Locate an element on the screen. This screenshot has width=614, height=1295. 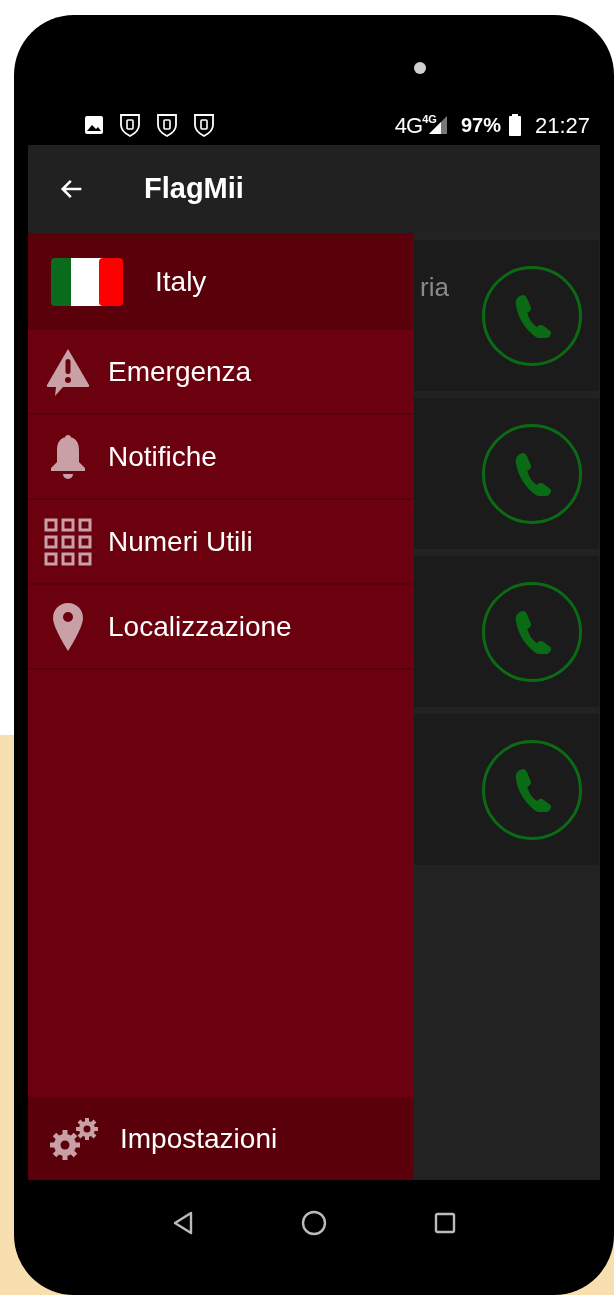
clock: 21:27 is located at coordinates (562, 125).